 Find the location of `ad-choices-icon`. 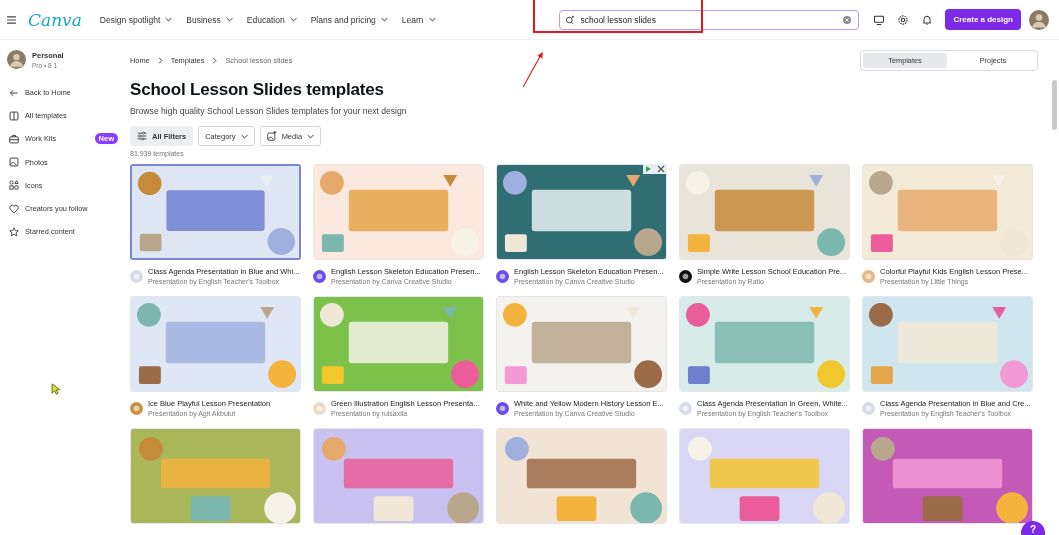

ad-choices-icon is located at coordinates (655, 169).